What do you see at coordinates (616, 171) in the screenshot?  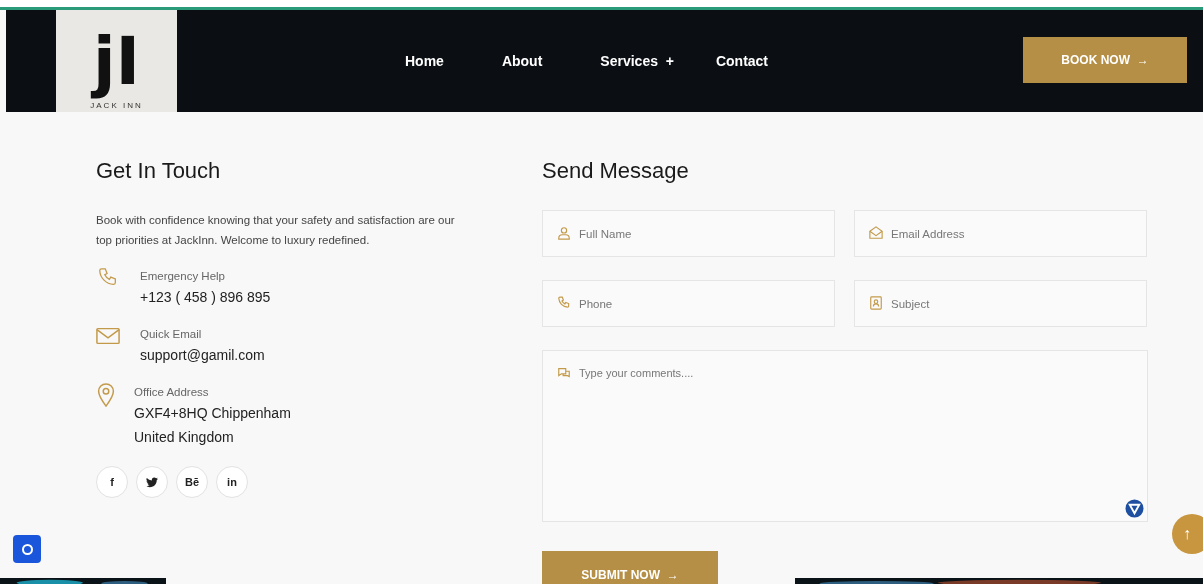 I see `section-heading: Send Message` at bounding box center [616, 171].